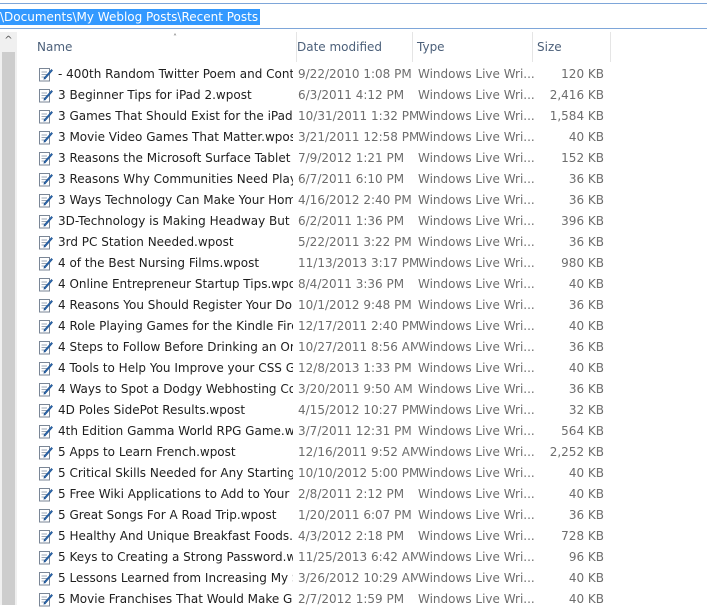 The width and height of the screenshot is (707, 614). Describe the element at coordinates (582, 263) in the screenshot. I see `file-size: 980 KB` at that location.